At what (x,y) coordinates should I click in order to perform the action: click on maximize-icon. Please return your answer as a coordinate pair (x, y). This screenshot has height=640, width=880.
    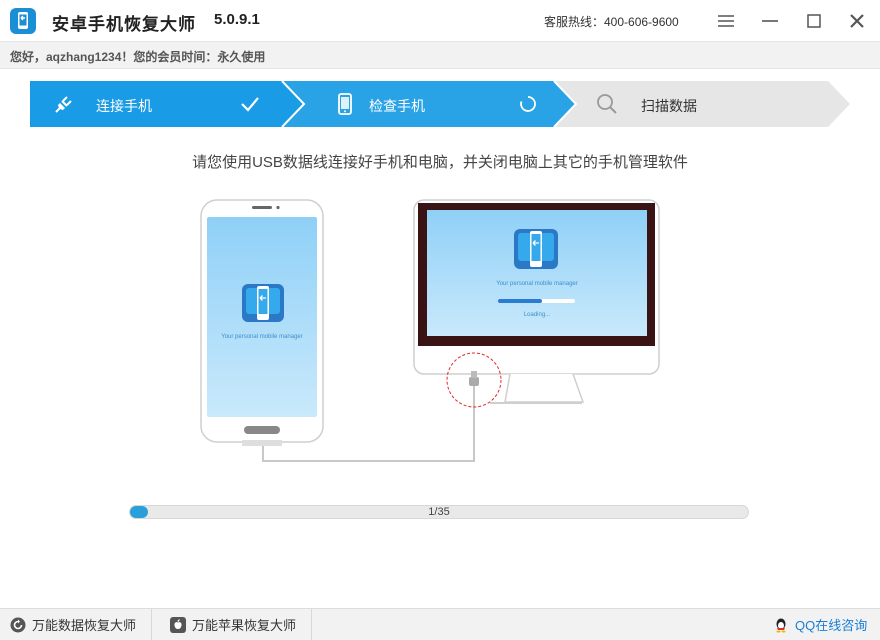
    Looking at the image, I should click on (814, 21).